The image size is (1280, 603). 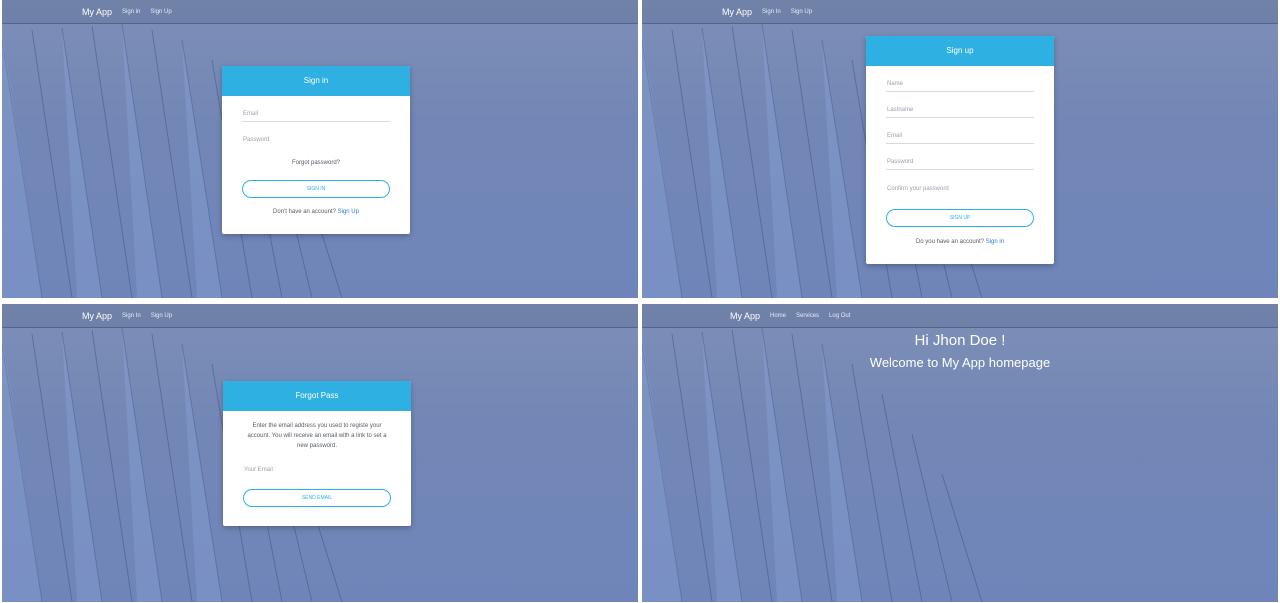 I want to click on signup-button: SIGN UP, so click(x=960, y=218).